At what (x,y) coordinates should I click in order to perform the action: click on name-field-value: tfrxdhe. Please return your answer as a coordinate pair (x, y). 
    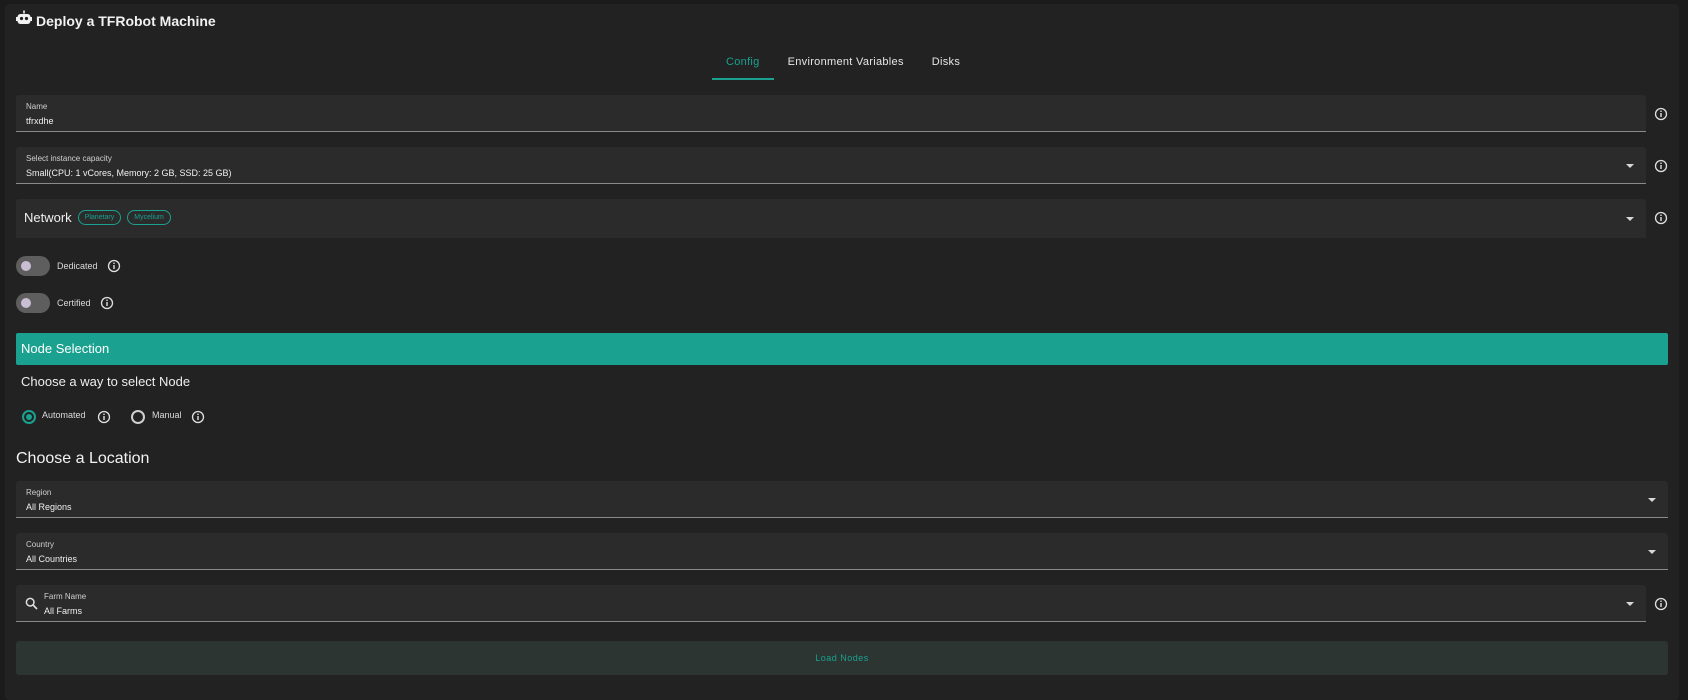
    Looking at the image, I should click on (40, 121).